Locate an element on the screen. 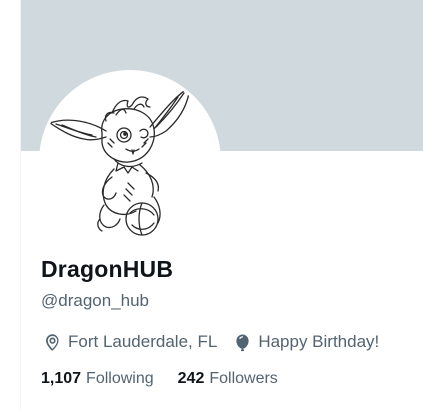 This screenshot has height=409, width=423. profile-location: Fort Lauderdale, FL is located at coordinates (129, 342).